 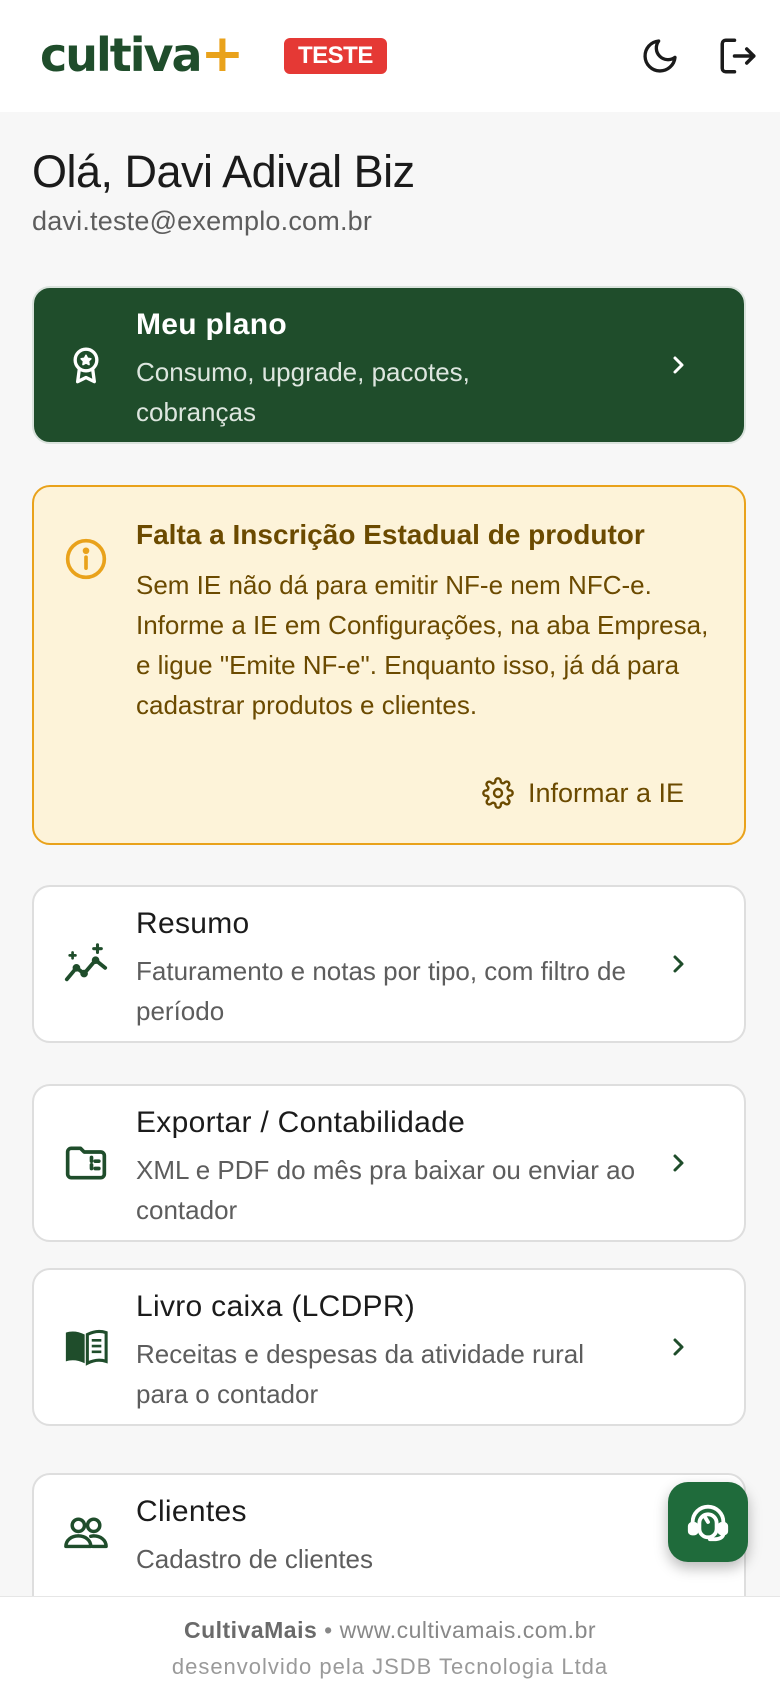 I want to click on warning-title: Falta a Inscrição Estadual de produtor, so click(x=390, y=534).